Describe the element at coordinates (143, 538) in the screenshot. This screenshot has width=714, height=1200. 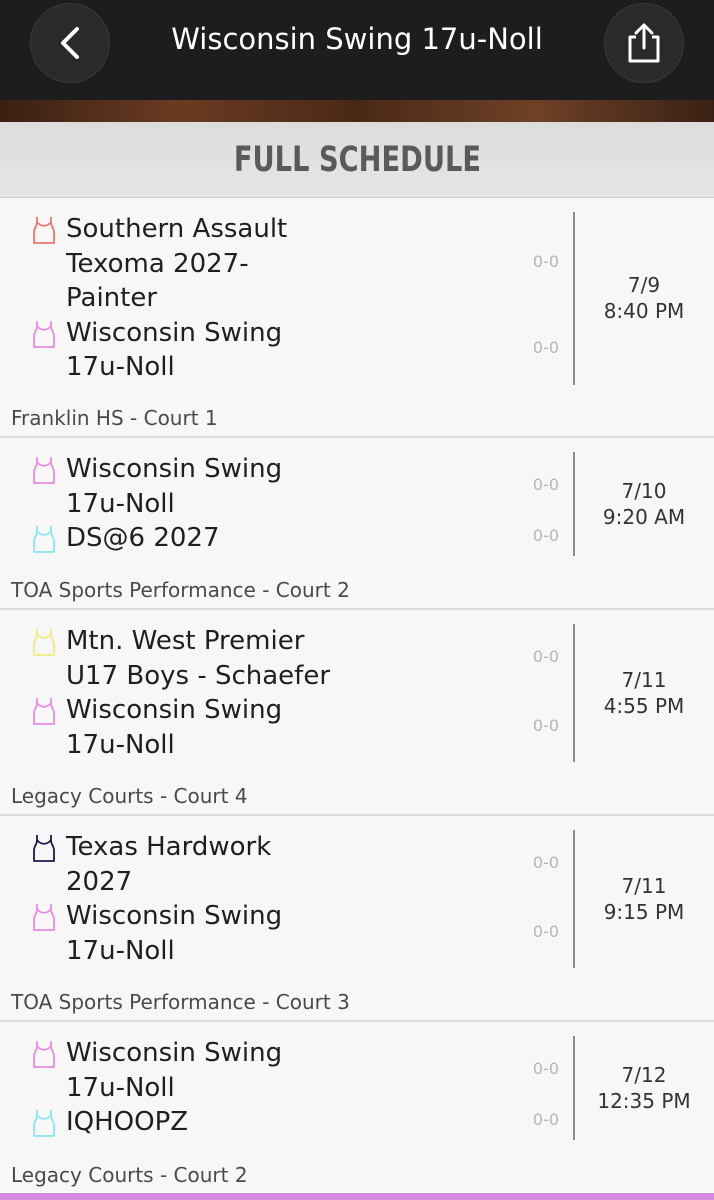
I see `team-name-line: DS@6 2027` at that location.